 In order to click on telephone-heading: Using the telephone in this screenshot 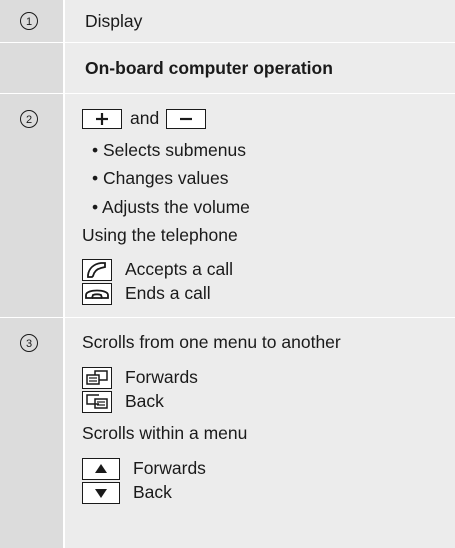, I will do `click(160, 235)`.